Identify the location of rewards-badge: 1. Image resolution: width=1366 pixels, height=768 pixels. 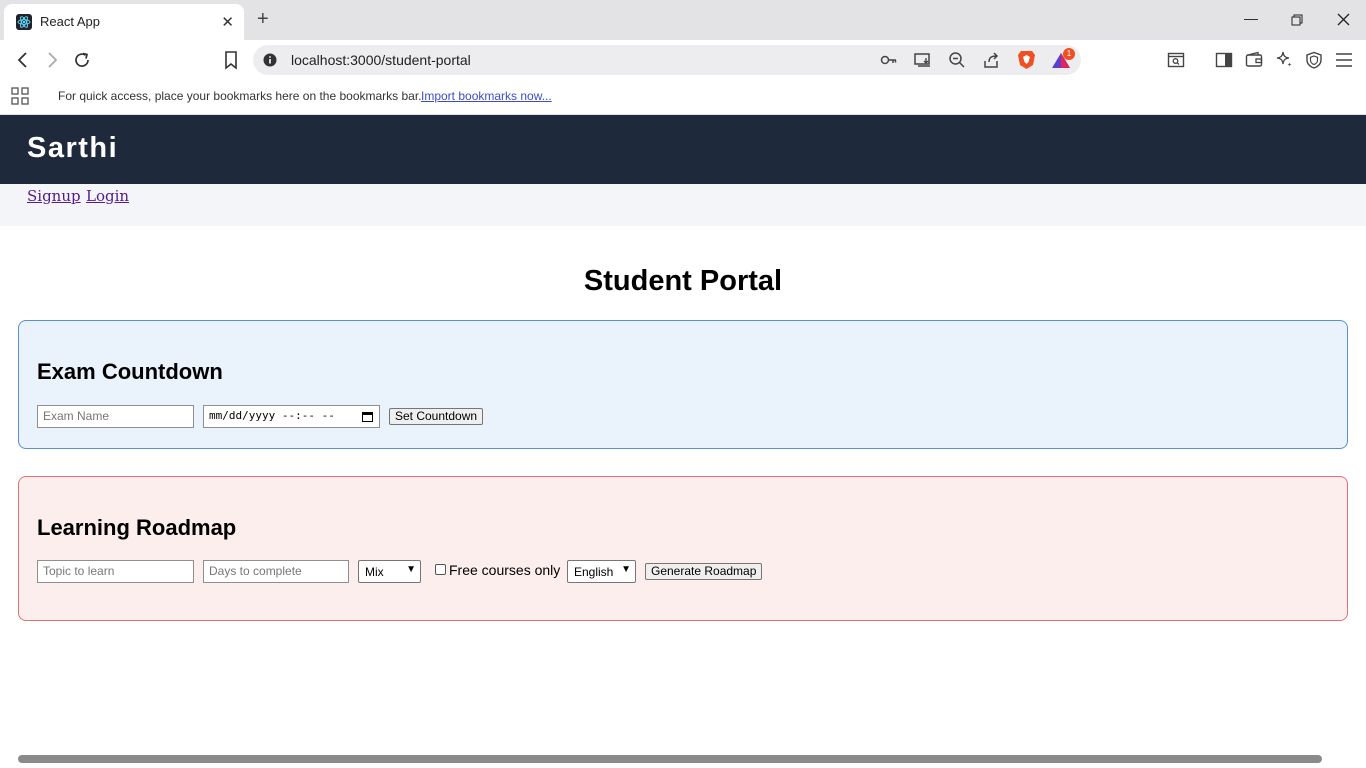
(1069, 54).